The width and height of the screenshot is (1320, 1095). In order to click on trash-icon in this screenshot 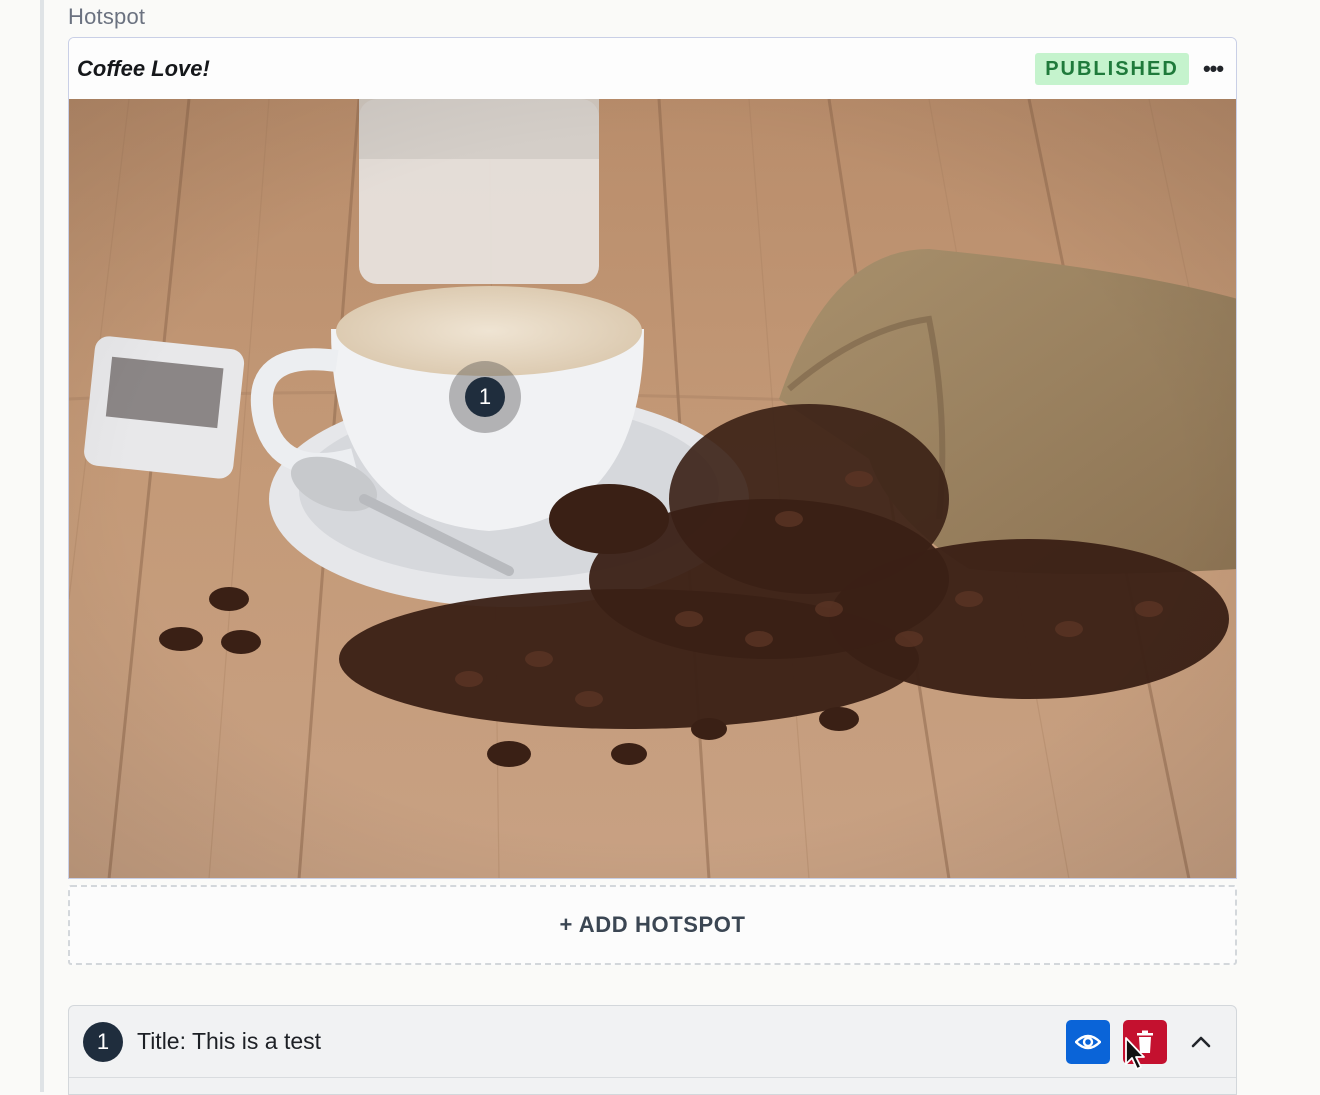, I will do `click(1145, 1041)`.